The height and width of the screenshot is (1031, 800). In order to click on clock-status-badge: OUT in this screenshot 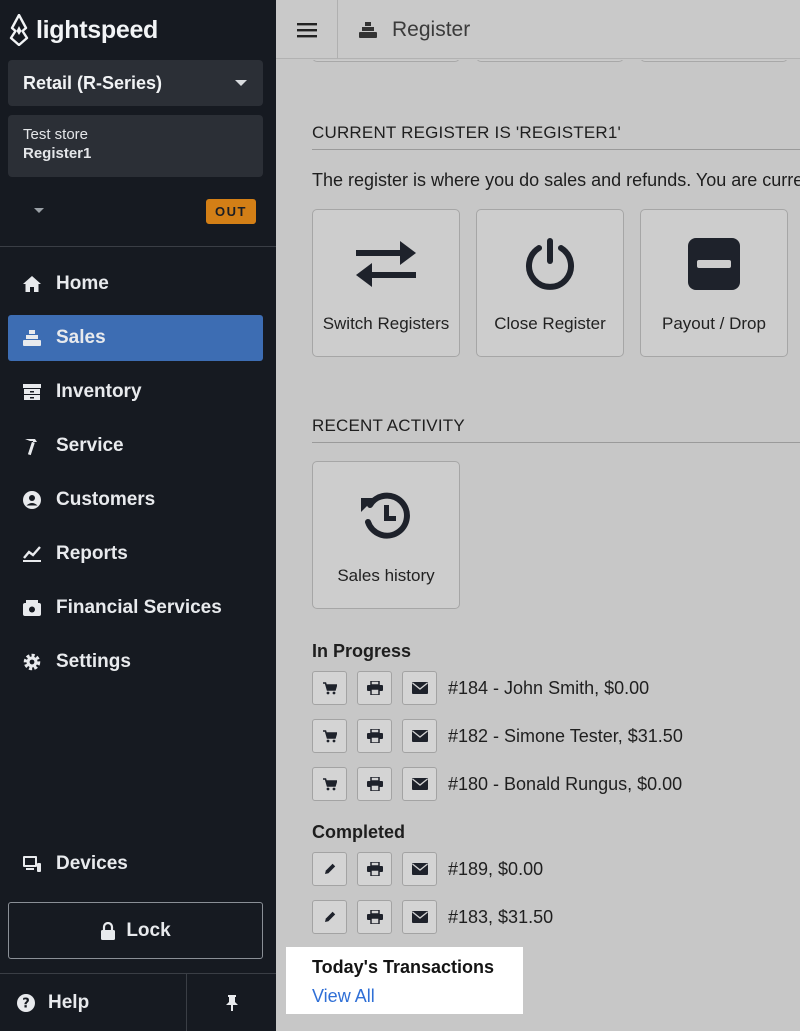, I will do `click(231, 211)`.